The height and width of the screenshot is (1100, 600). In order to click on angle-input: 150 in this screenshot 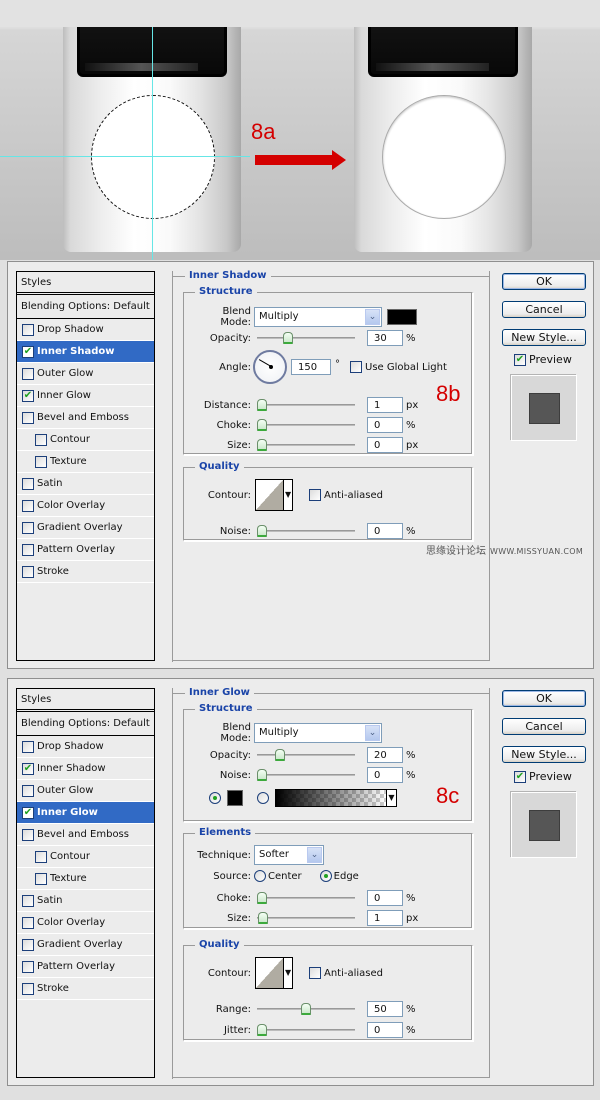, I will do `click(311, 367)`.